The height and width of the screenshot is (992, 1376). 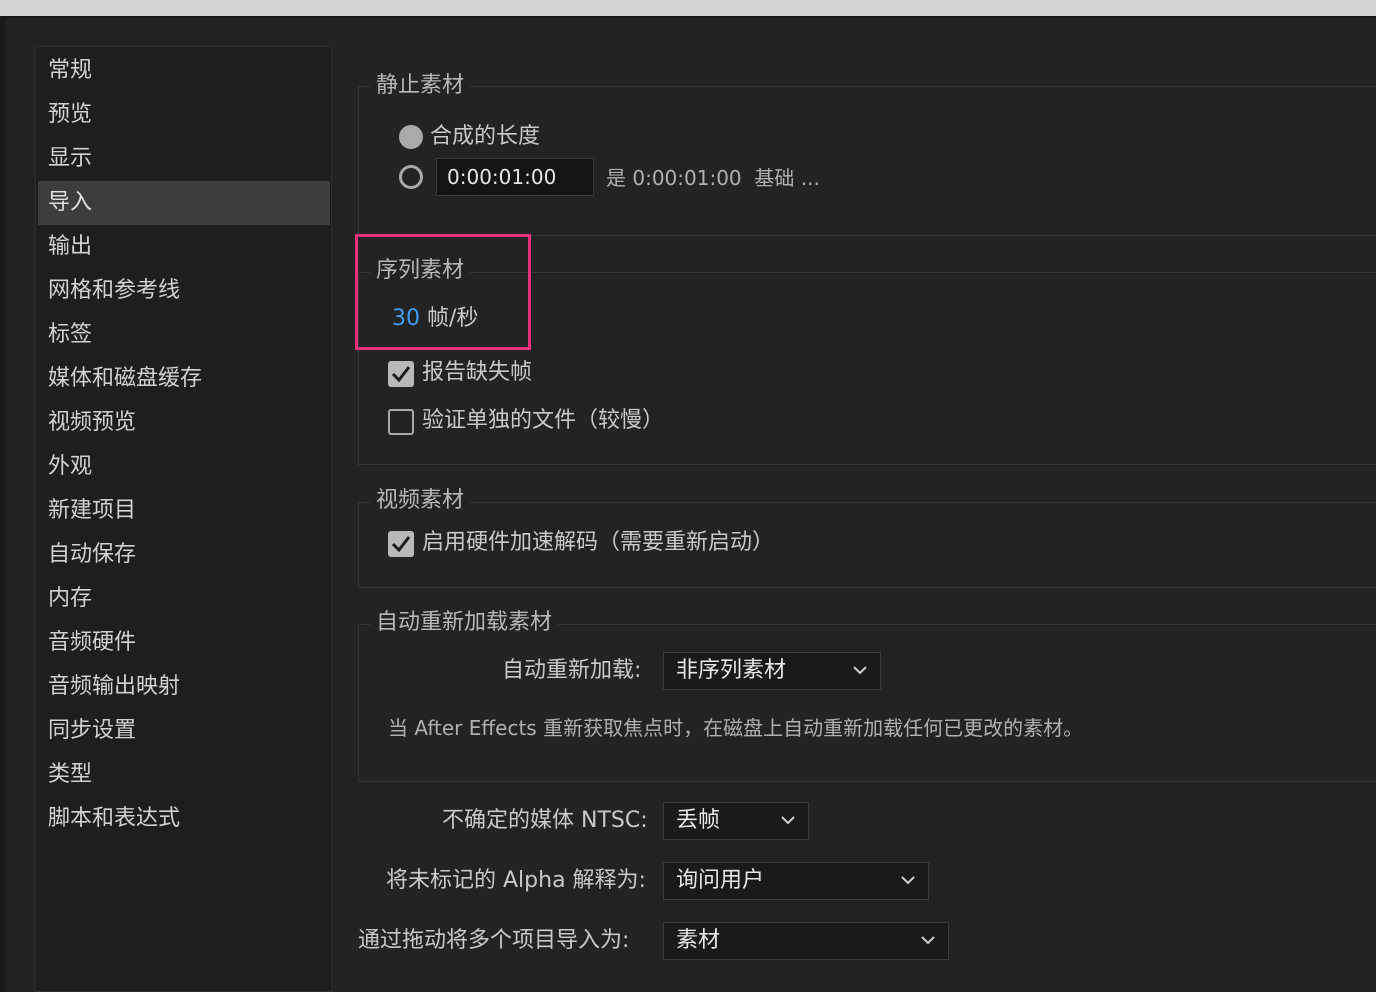 I want to click on duration-radio, so click(x=411, y=177).